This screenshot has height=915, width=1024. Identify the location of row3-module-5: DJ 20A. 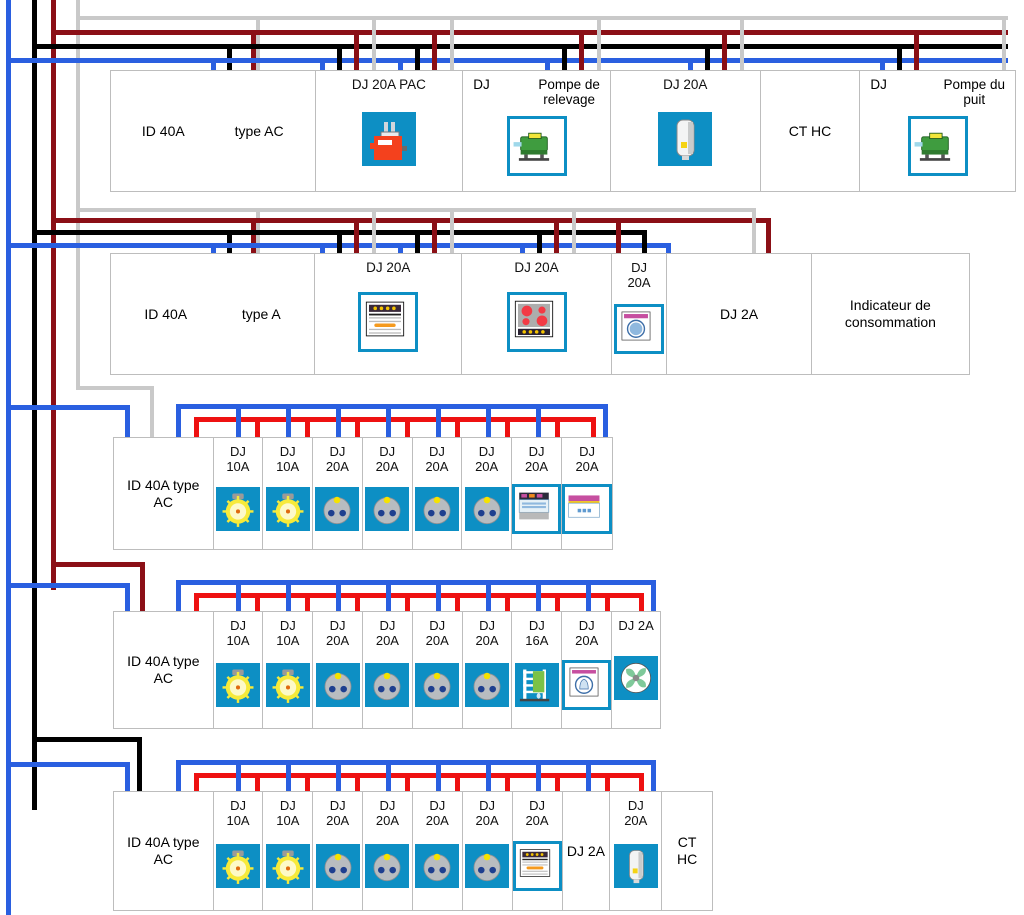
(487, 493).